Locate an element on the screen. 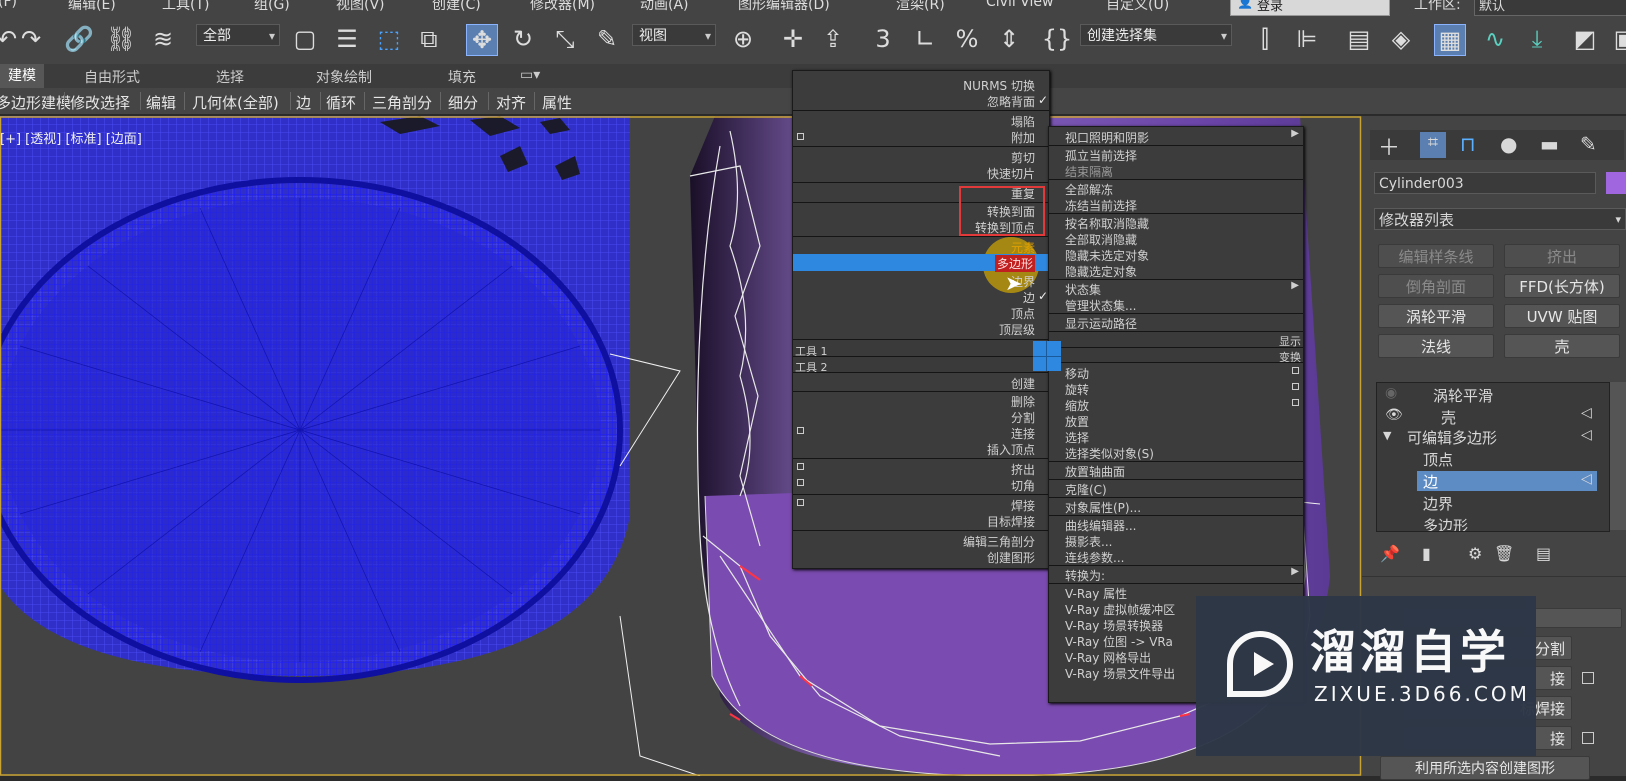  viewport-label: [+] [透视] [标准] [边面] is located at coordinates (71, 137).